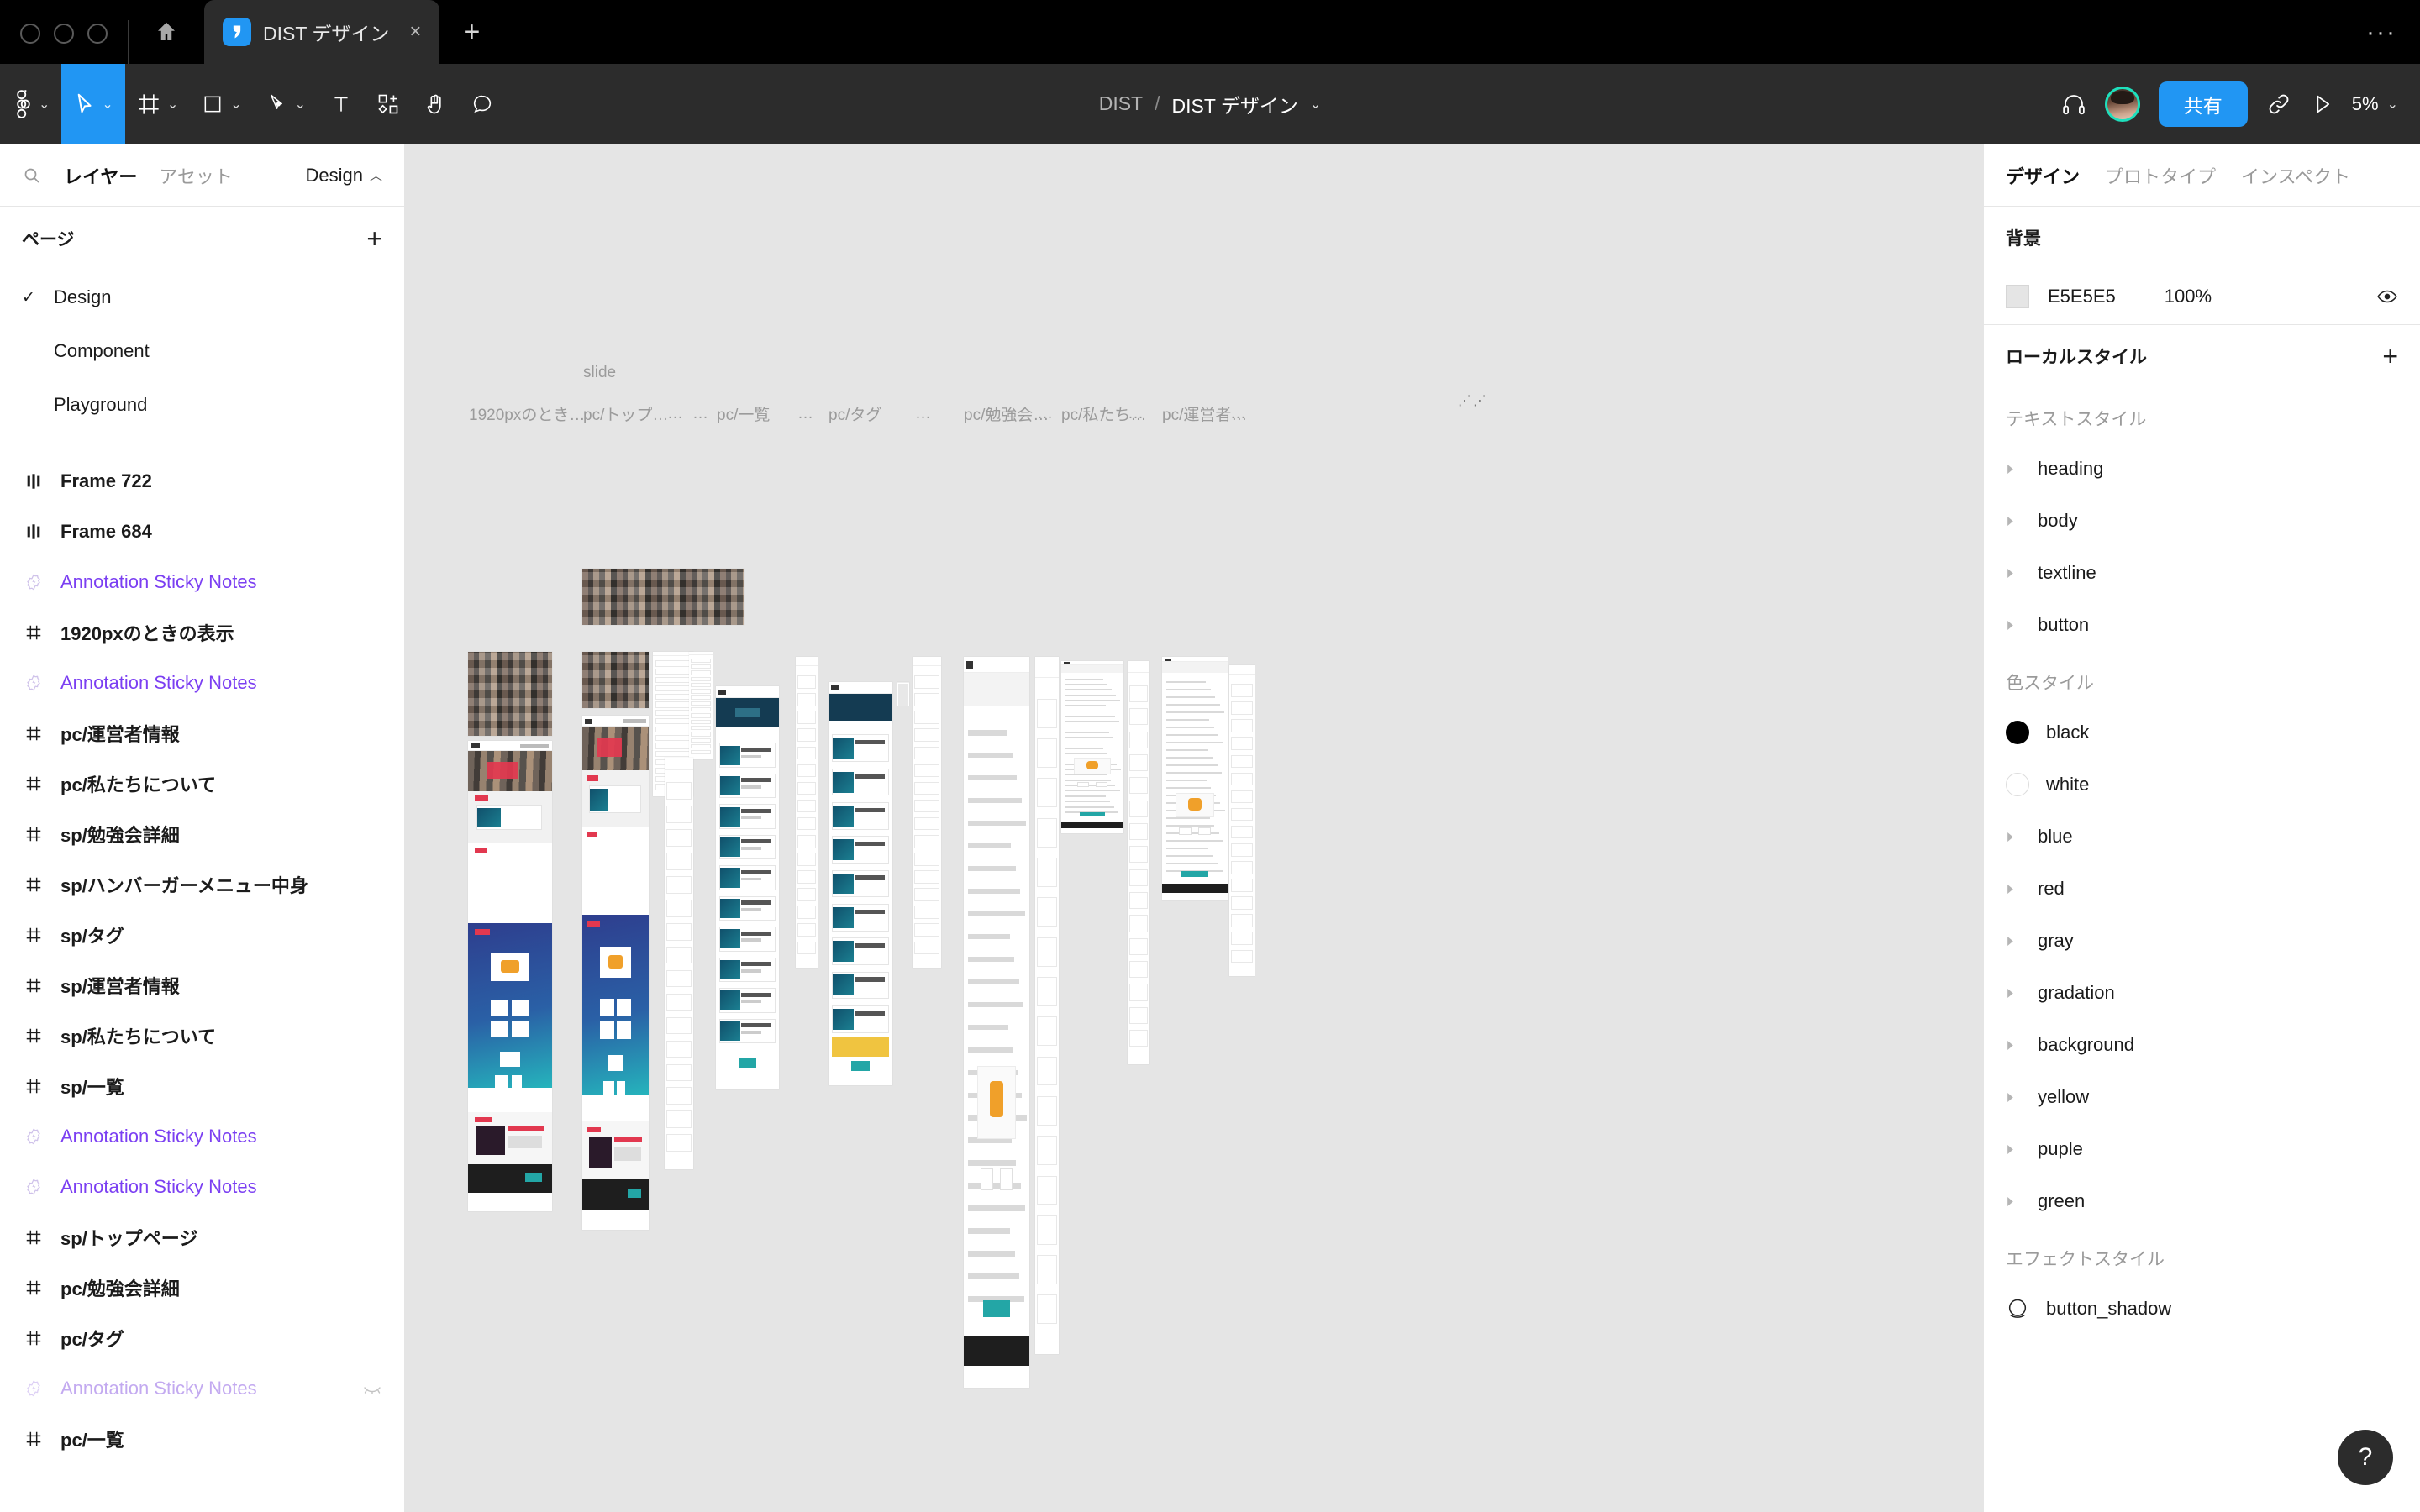 The image size is (2420, 1512). I want to click on layer-item: sp/私たちについて, so click(202, 1036).